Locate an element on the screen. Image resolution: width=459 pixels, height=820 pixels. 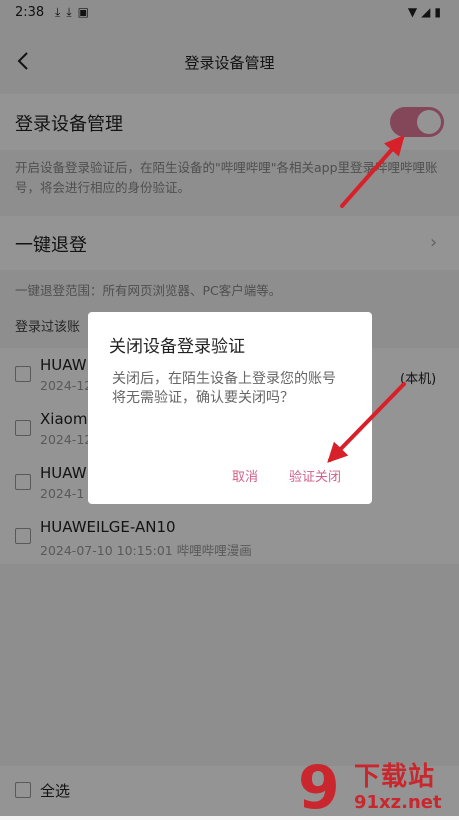
dialog-title: 关闭设备登录验证 is located at coordinates (177, 347).